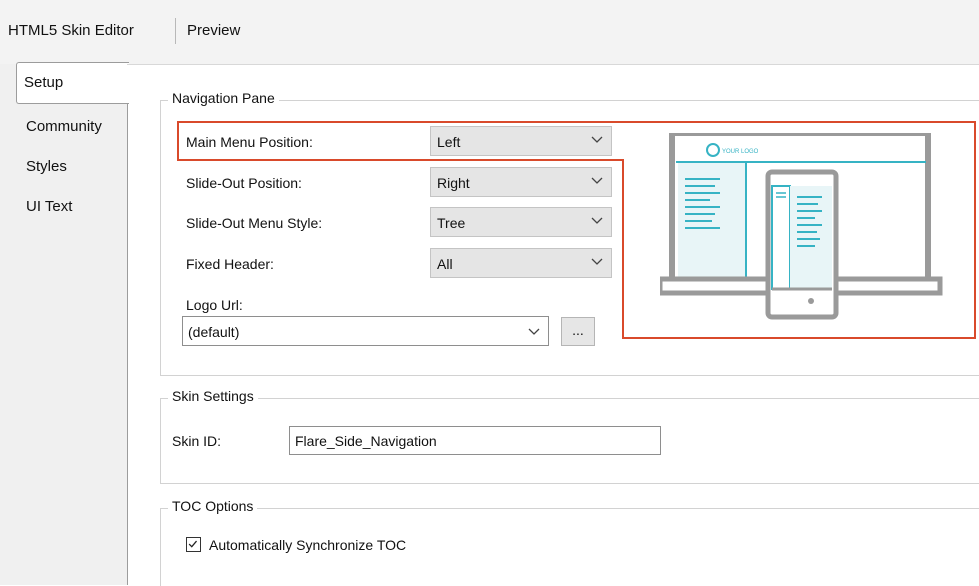  I want to click on tab-preview: Preview, so click(213, 30).